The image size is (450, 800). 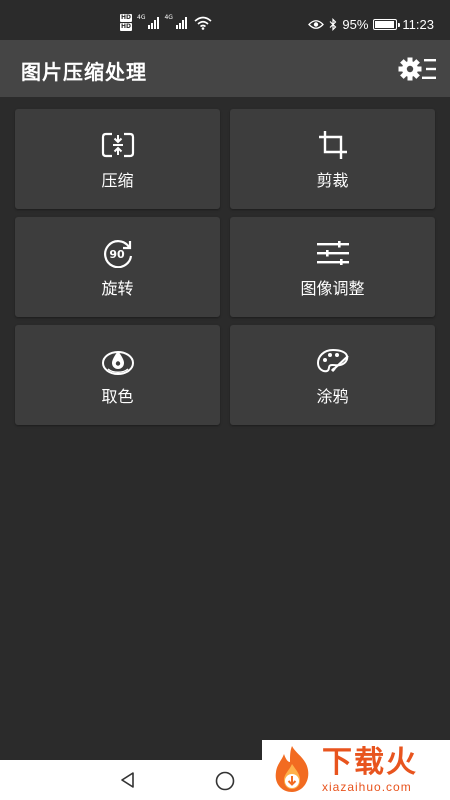 What do you see at coordinates (128, 780) in the screenshot?
I see `back-icon` at bounding box center [128, 780].